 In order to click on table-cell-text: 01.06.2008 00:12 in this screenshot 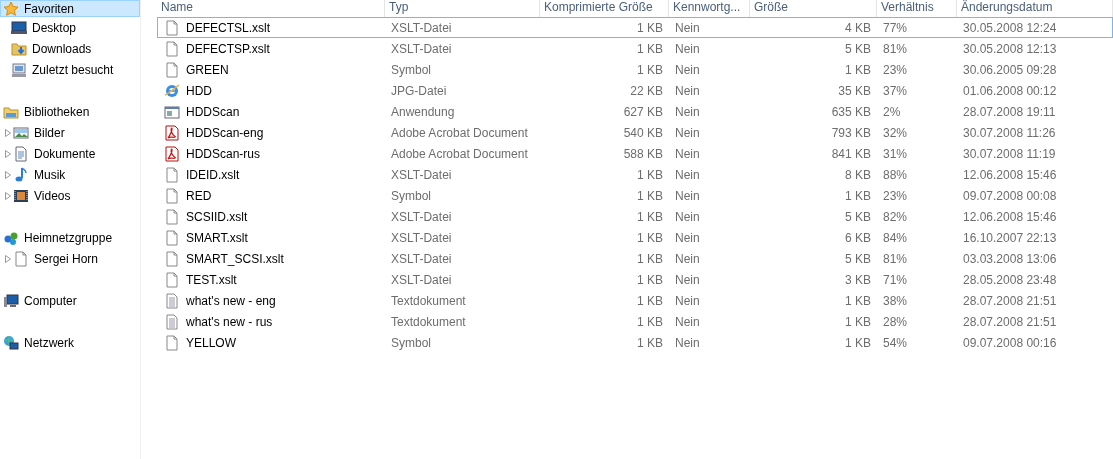, I will do `click(1010, 90)`.